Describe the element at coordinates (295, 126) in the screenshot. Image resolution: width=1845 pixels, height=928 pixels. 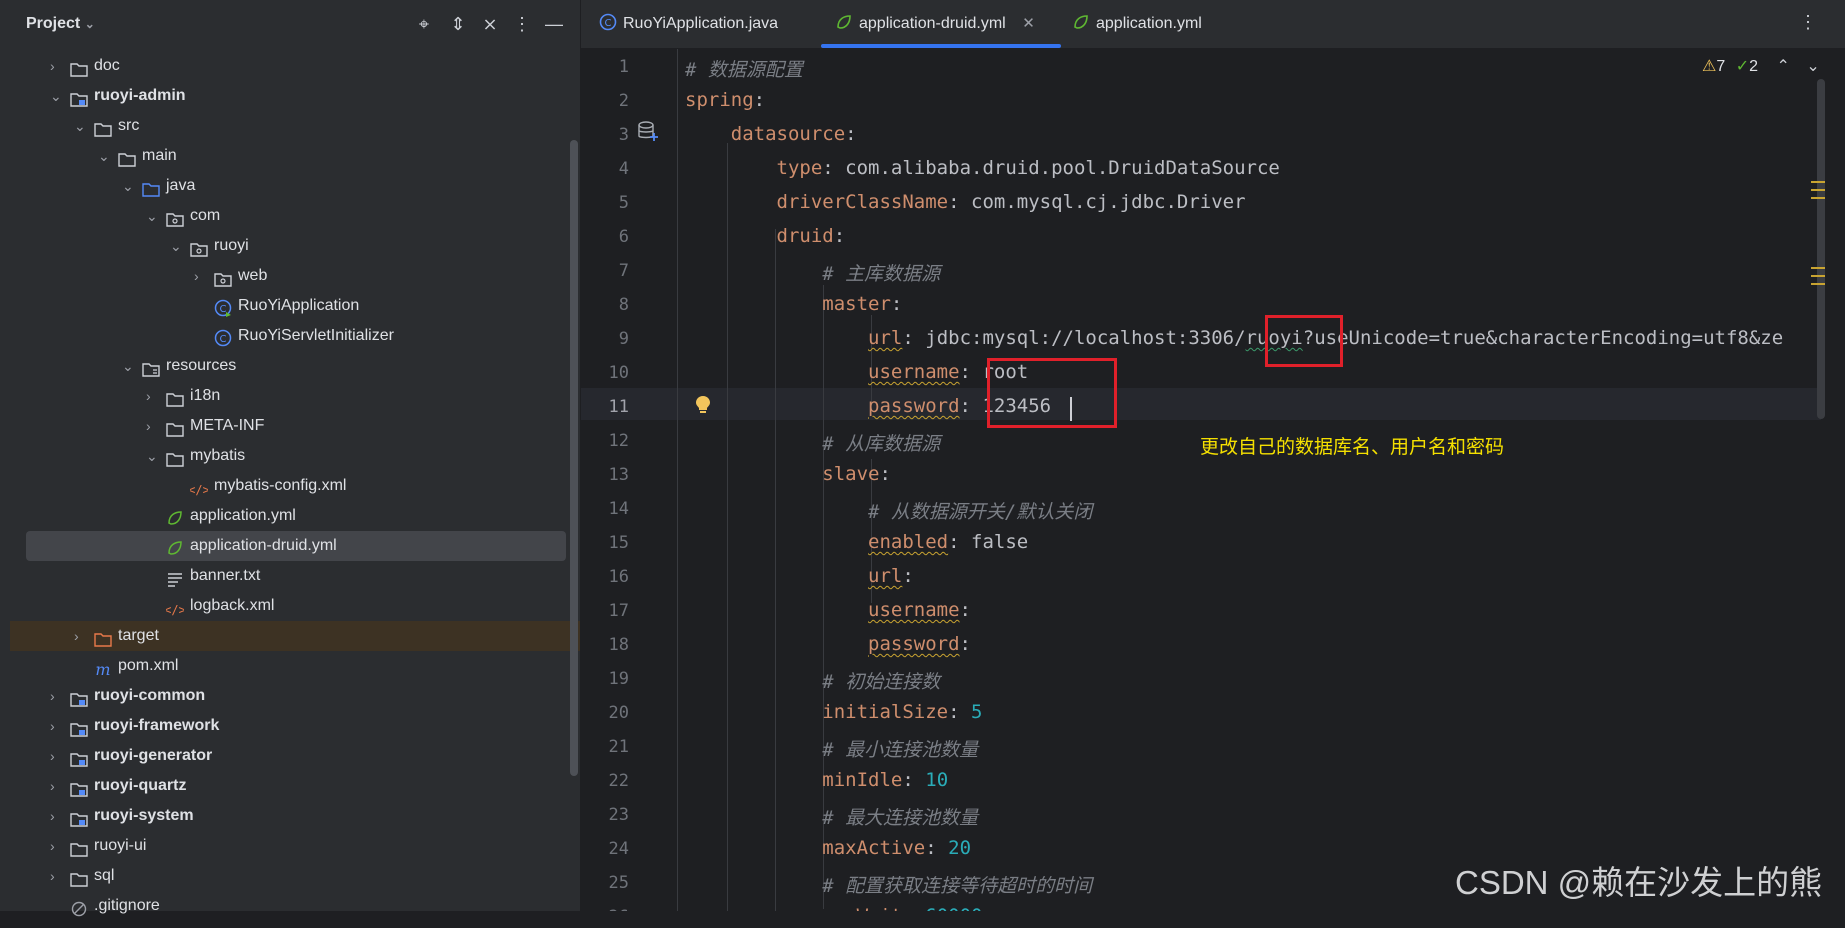
I see `tree-item: ⌄ src` at that location.